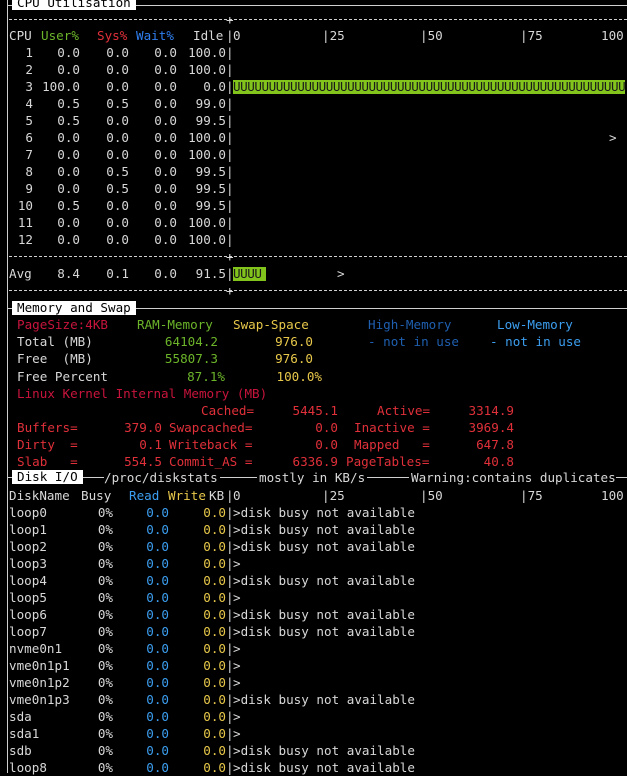  I want to click on mem-buffers-val: 379.0, so click(143, 427).